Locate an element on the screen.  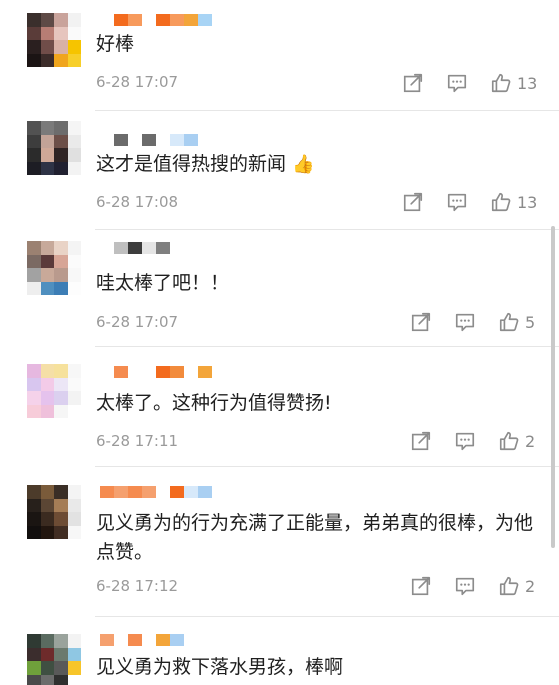
timestamp: 6-28 17:07 is located at coordinates (137, 82).